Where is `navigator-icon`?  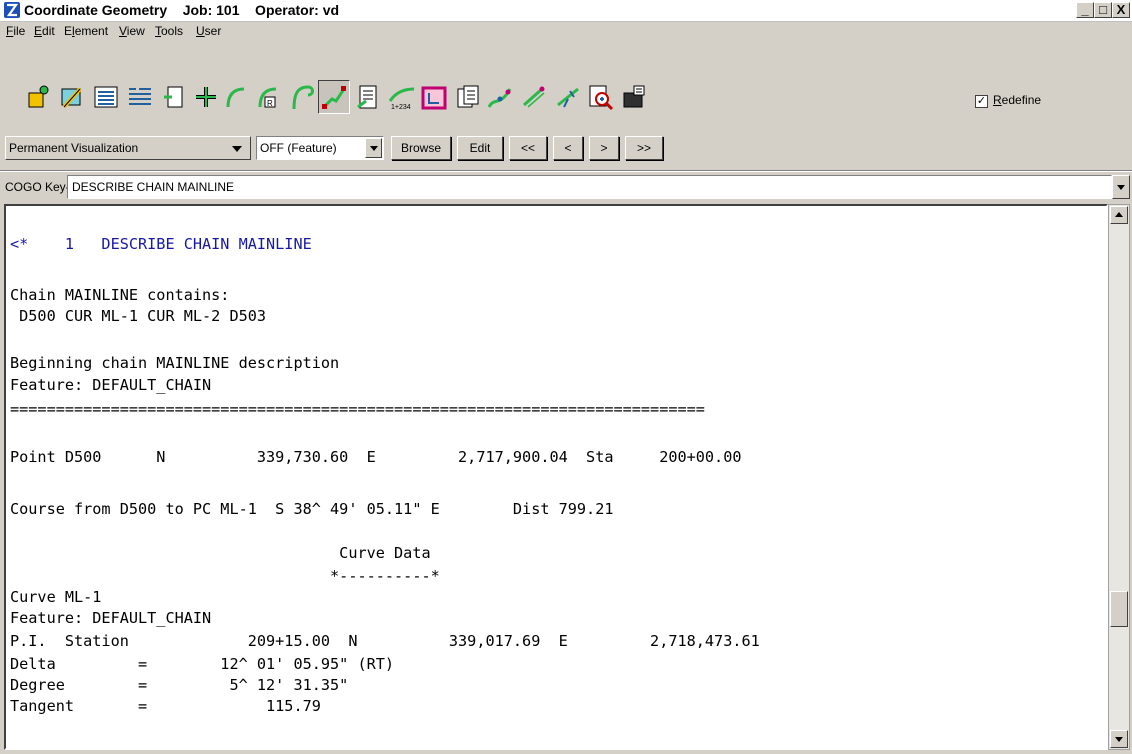 navigator-icon is located at coordinates (600, 97).